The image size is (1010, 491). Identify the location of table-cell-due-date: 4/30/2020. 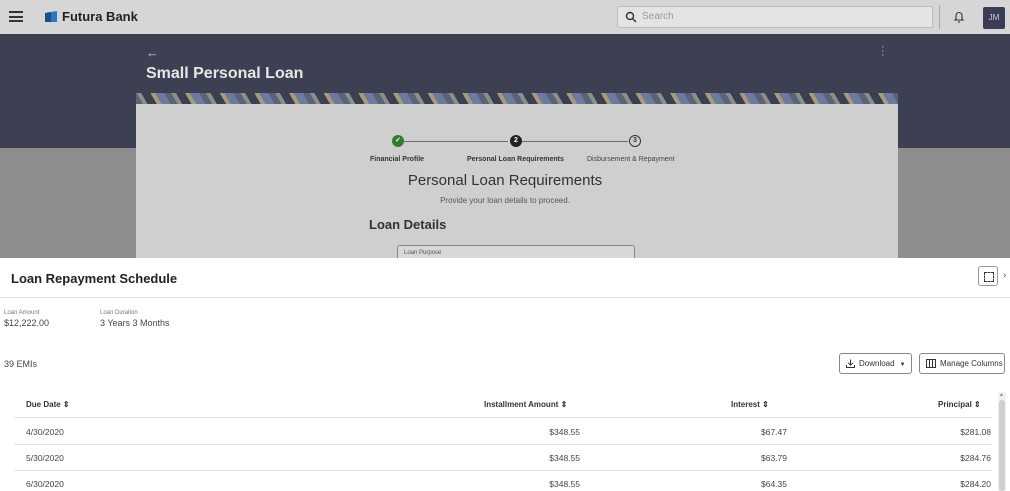
(45, 432).